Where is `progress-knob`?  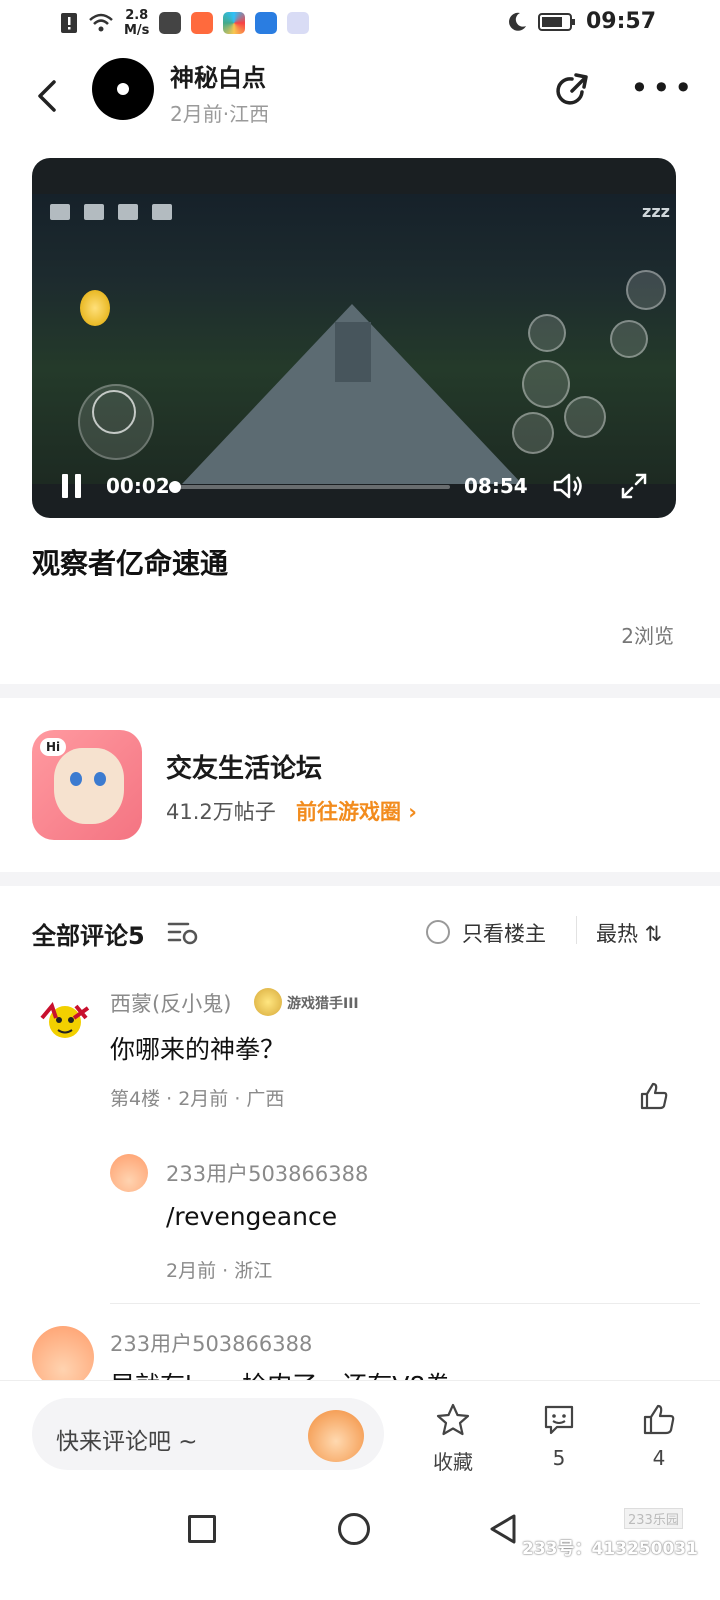 progress-knob is located at coordinates (175, 487).